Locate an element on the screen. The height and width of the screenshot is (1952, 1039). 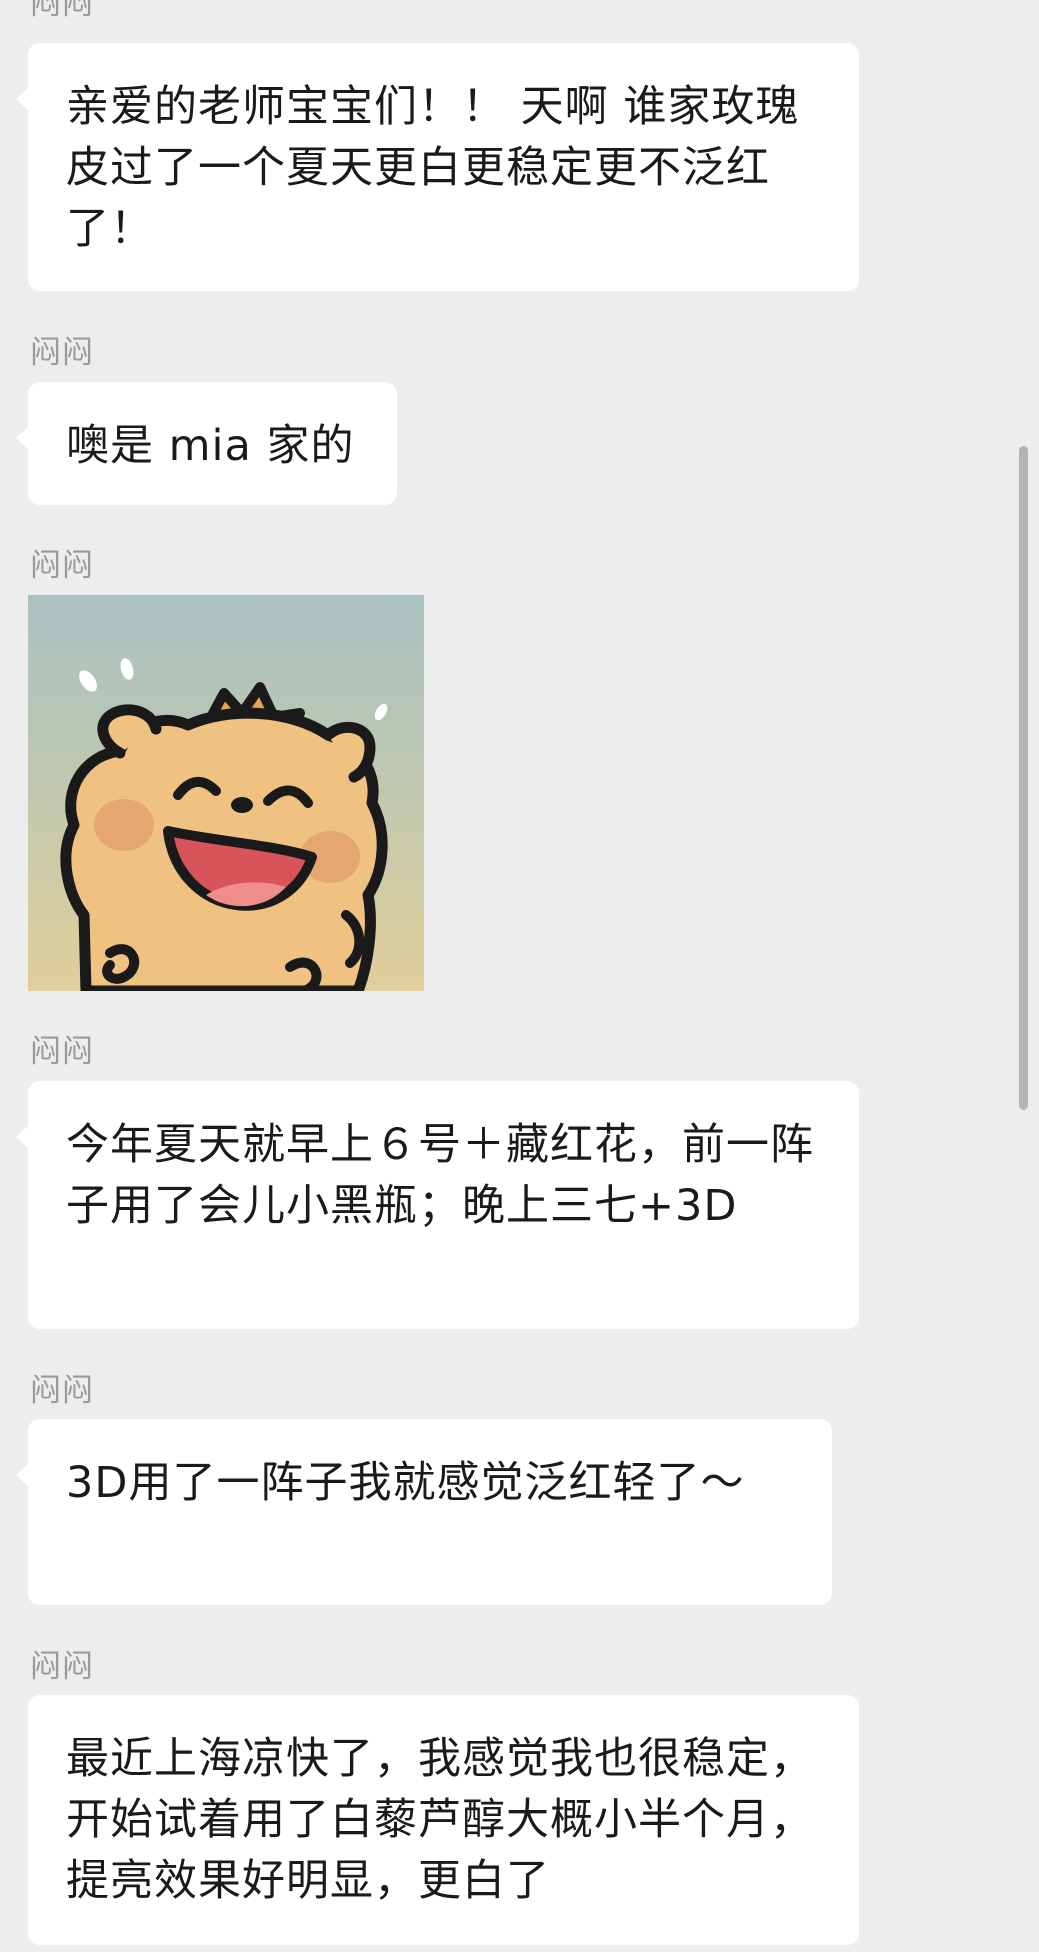
message-bubble: 亲爱的老师宝宝们！！ 天啊 谁家玫瑰皮过了一个夏天更白更稳定更不泛红了！ is located at coordinates (437, 167).